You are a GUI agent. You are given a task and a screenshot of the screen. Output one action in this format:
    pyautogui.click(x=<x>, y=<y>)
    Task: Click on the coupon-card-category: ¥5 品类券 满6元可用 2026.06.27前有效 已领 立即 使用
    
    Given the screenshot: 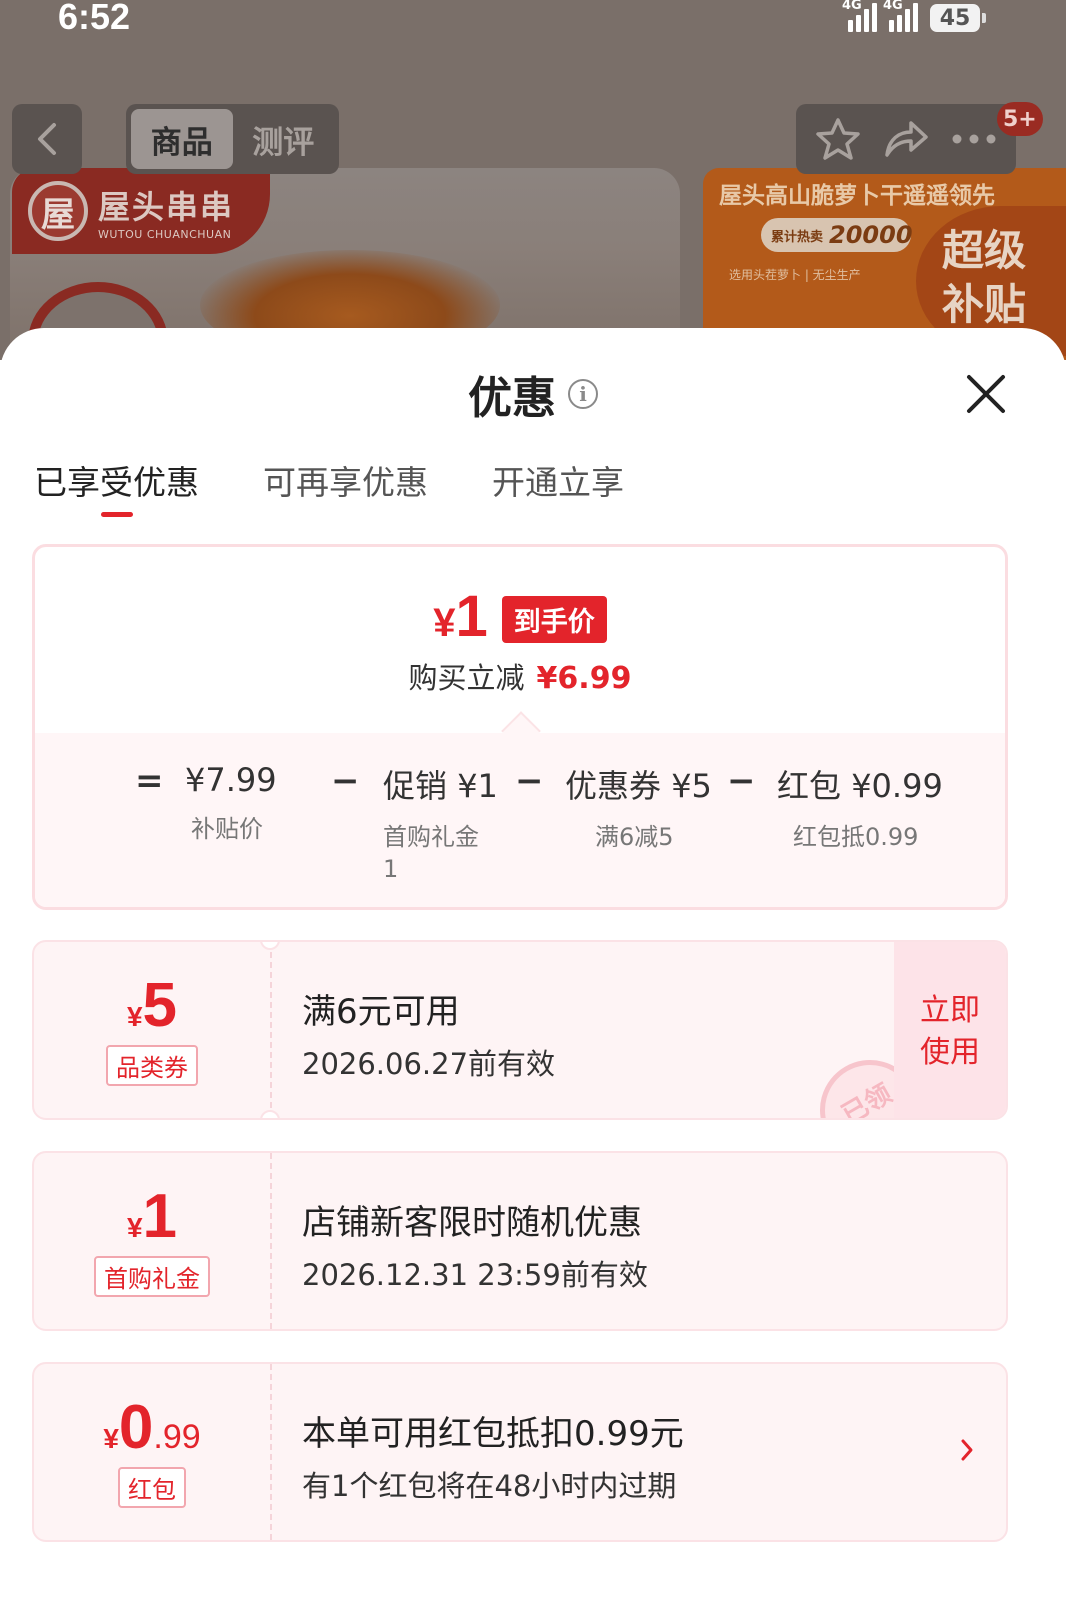 What is the action you would take?
    pyautogui.click(x=520, y=1030)
    